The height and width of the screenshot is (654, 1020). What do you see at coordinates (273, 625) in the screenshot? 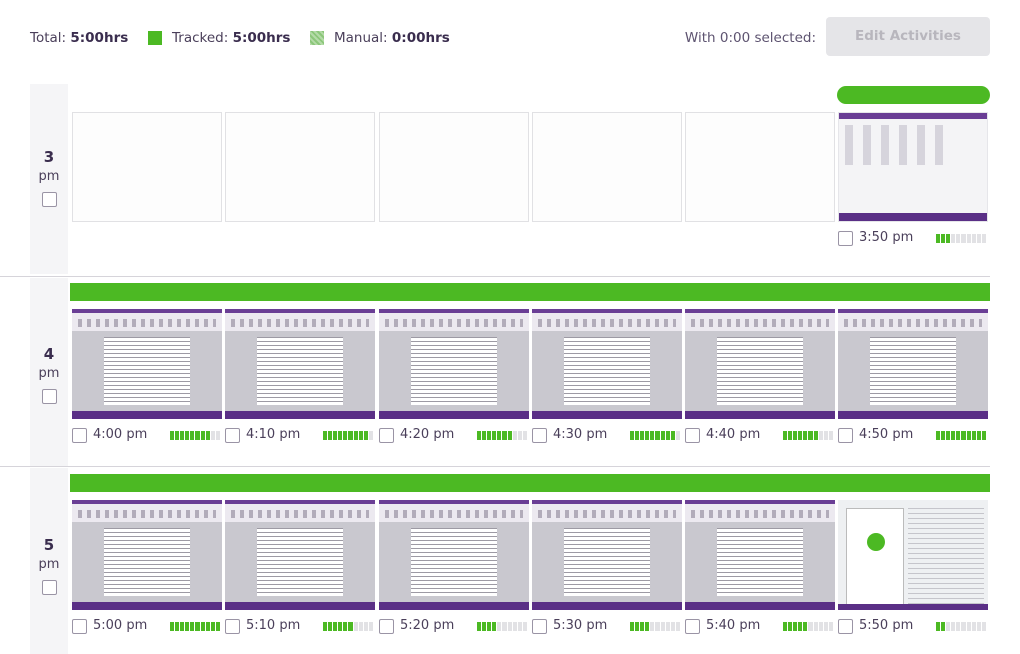
I see `screenshot-time: 5:10 pm` at bounding box center [273, 625].